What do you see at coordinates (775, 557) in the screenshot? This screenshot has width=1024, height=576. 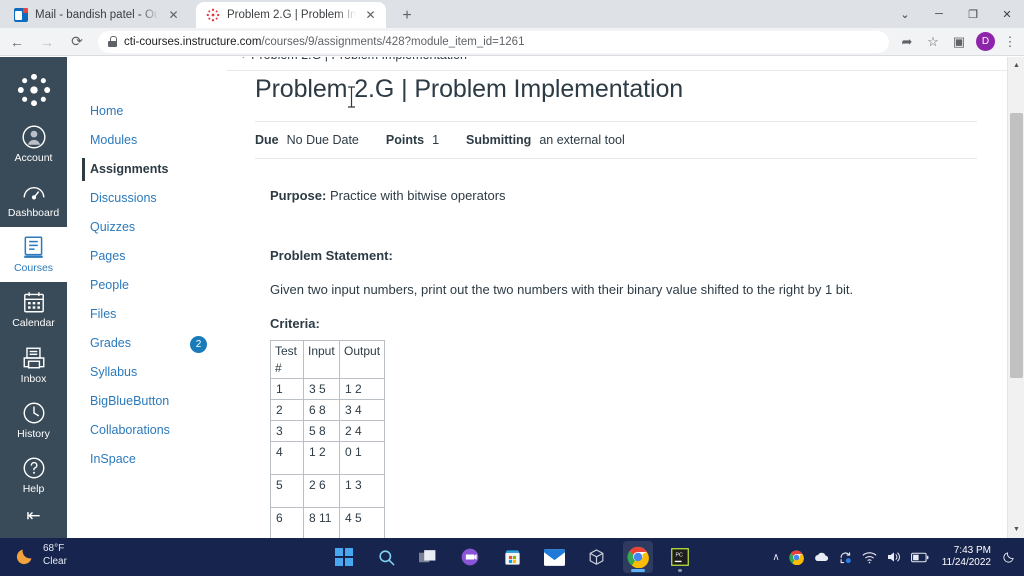 I see `tray-overflow-icon: ∧` at bounding box center [775, 557].